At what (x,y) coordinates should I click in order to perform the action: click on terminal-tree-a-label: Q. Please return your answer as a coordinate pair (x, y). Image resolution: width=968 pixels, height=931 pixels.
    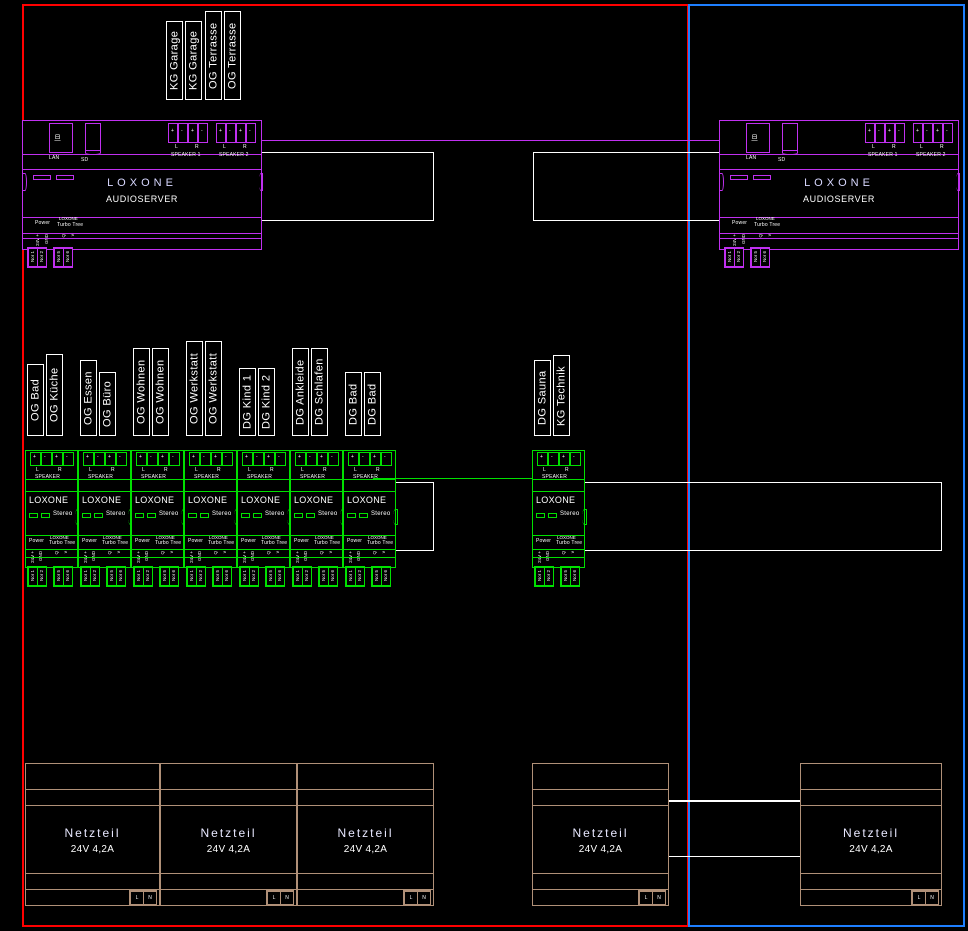
    Looking at the image, I should click on (56, 553).